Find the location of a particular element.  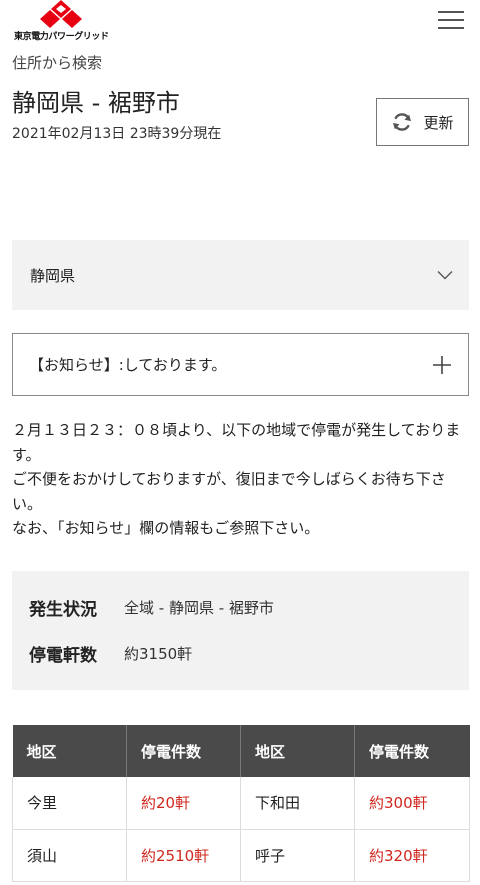

logo-text: 東京電力パワーグリッド is located at coordinates (61, 37).